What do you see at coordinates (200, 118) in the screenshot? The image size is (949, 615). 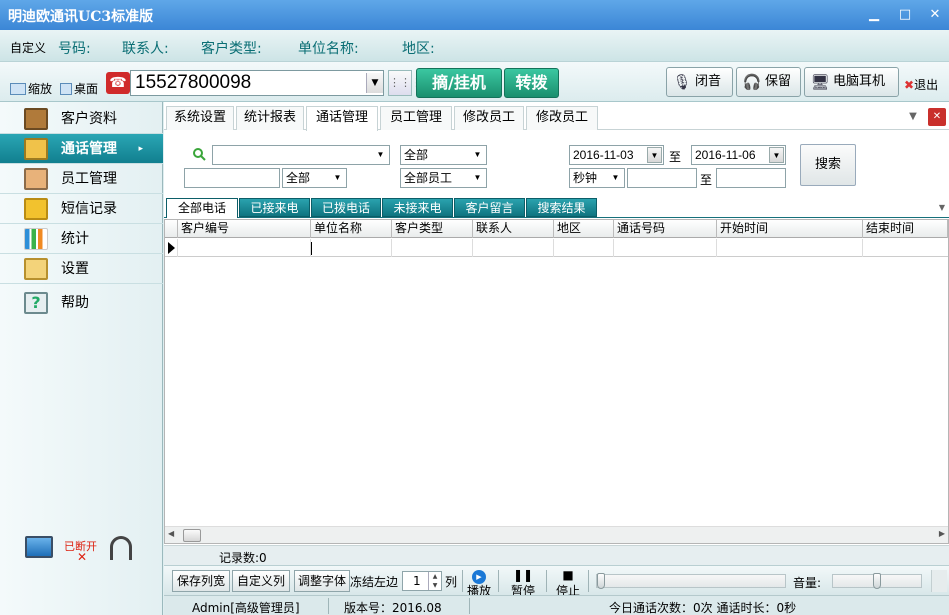 I see `tab-system-settings: 系统设置` at bounding box center [200, 118].